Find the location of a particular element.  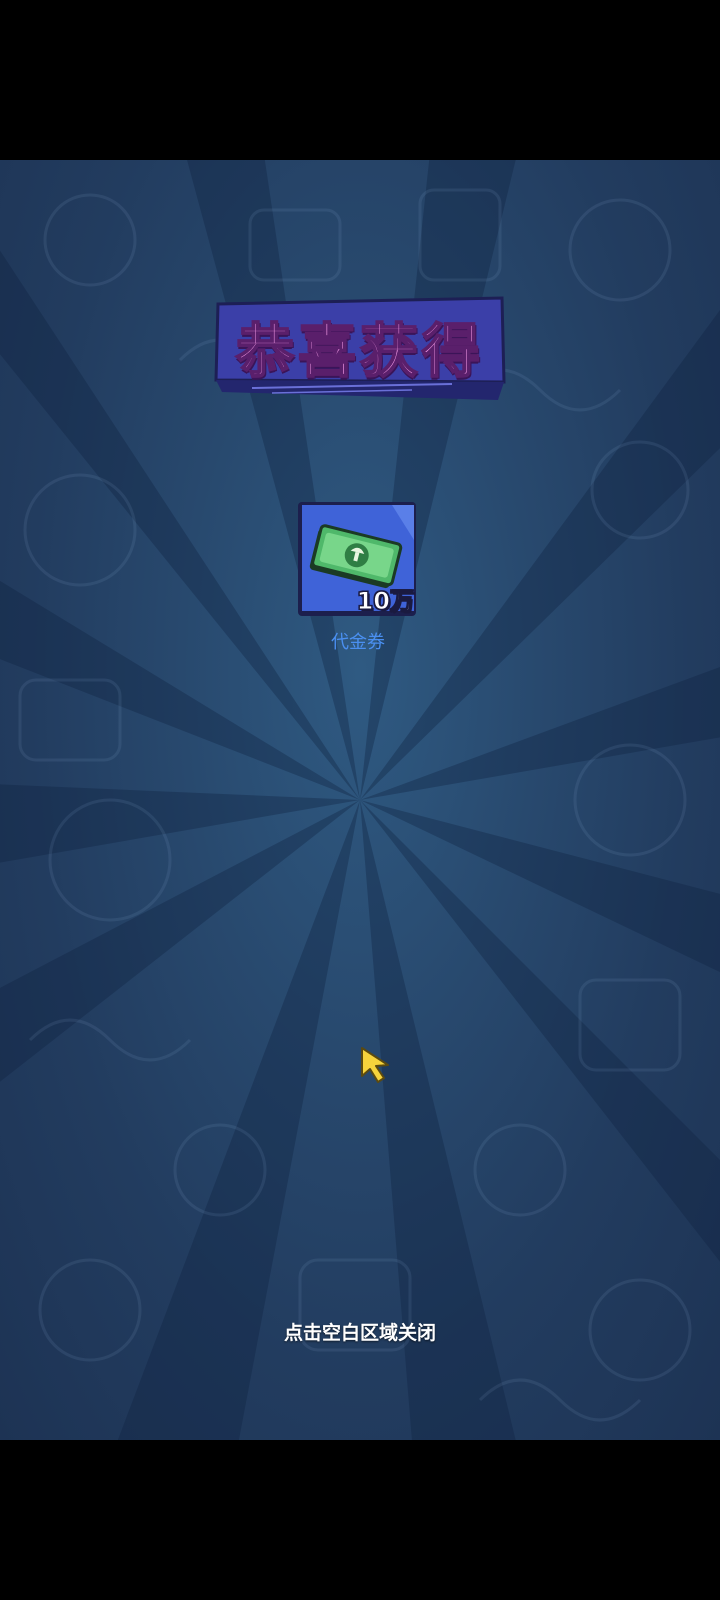

navigation-bar-area is located at coordinates (360, 1520).